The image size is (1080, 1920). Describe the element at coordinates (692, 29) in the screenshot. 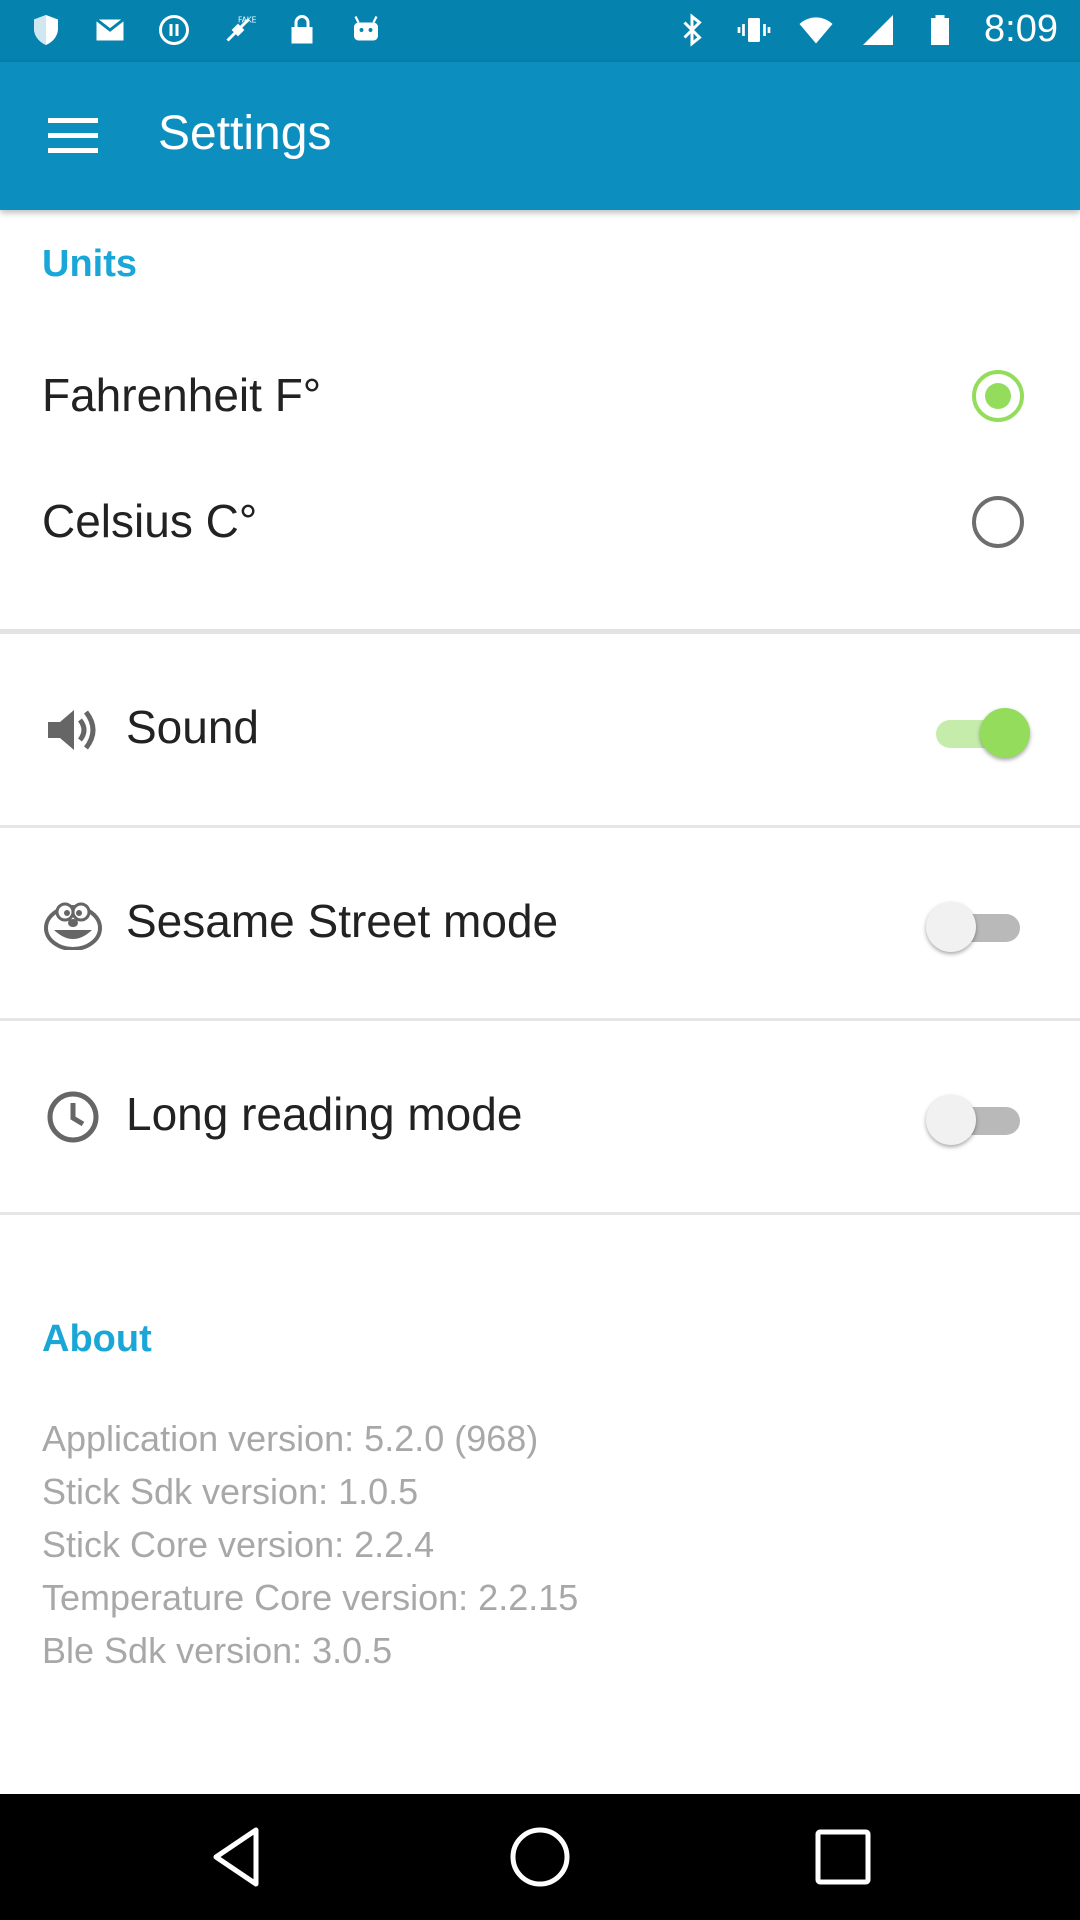

I see `bluetooth-icon` at that location.